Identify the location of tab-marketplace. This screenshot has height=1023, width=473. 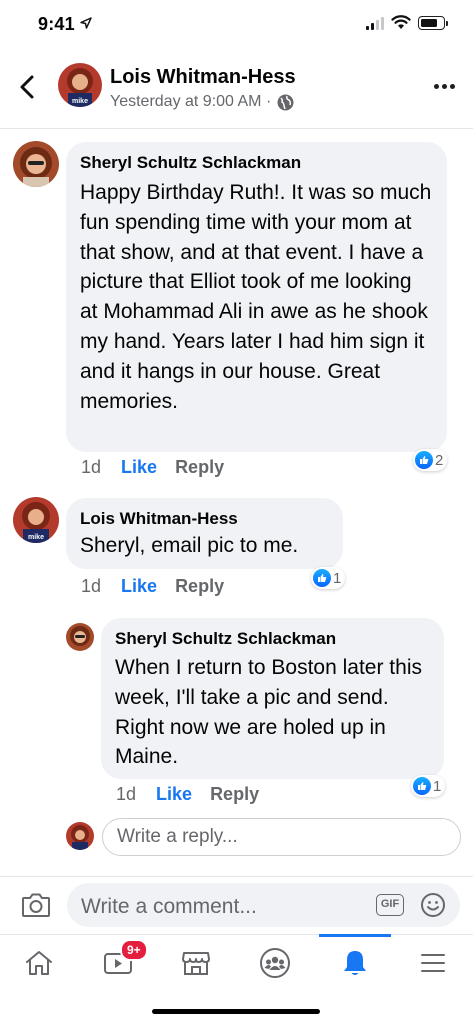
(196, 963).